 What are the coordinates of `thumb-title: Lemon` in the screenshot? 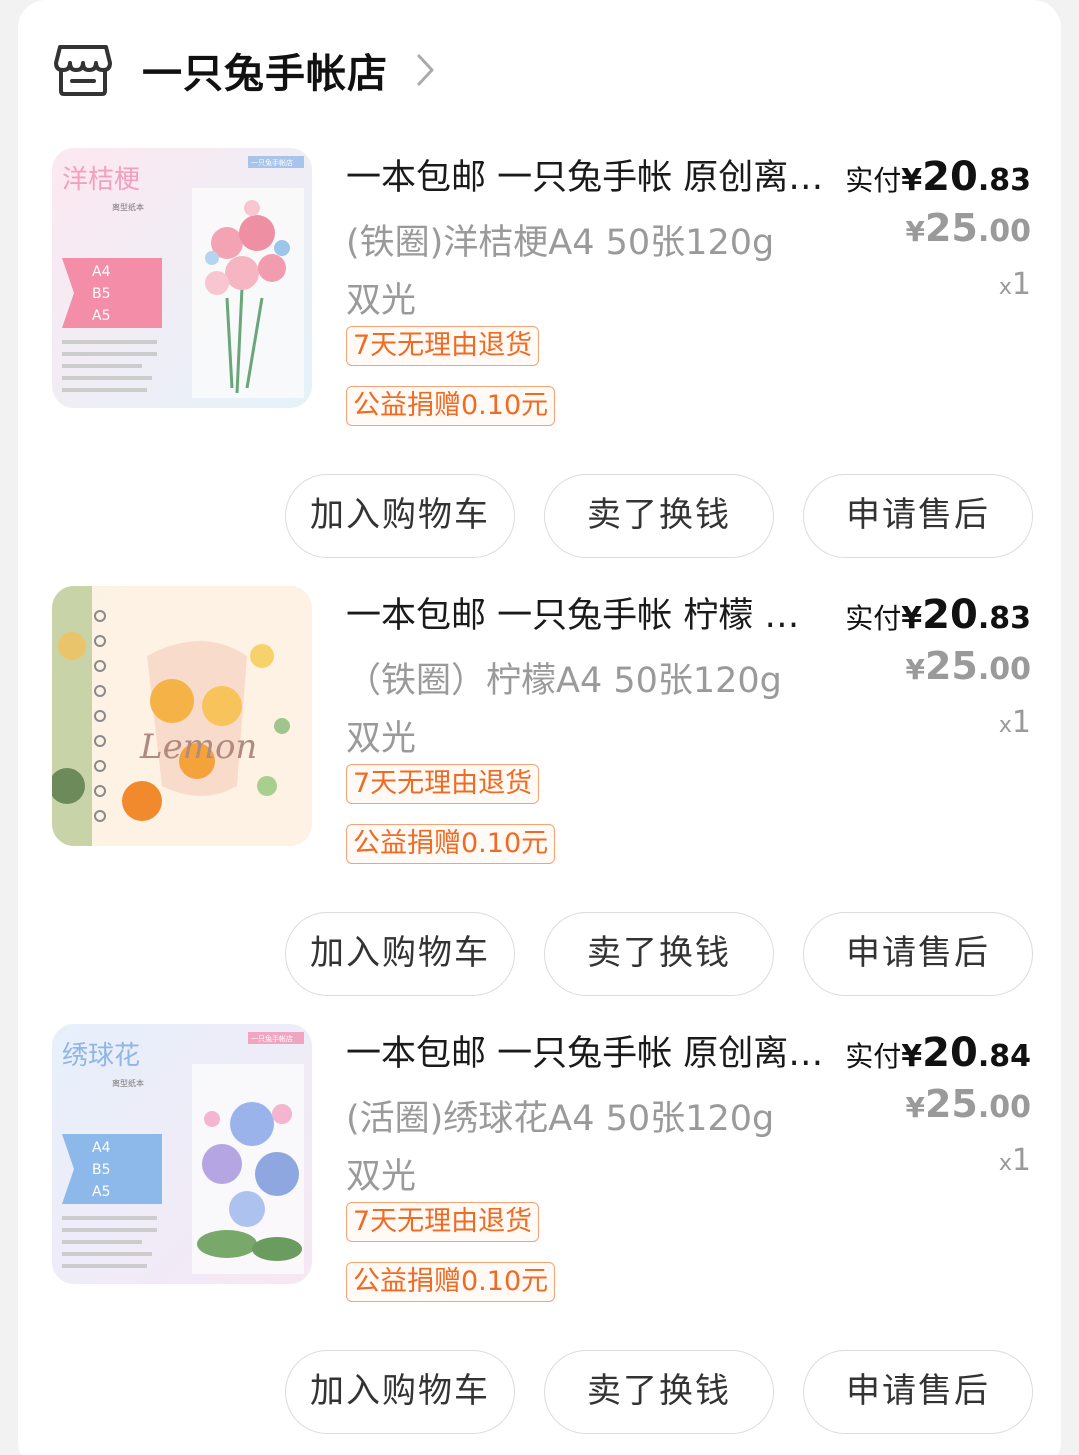 It's located at (198, 747).